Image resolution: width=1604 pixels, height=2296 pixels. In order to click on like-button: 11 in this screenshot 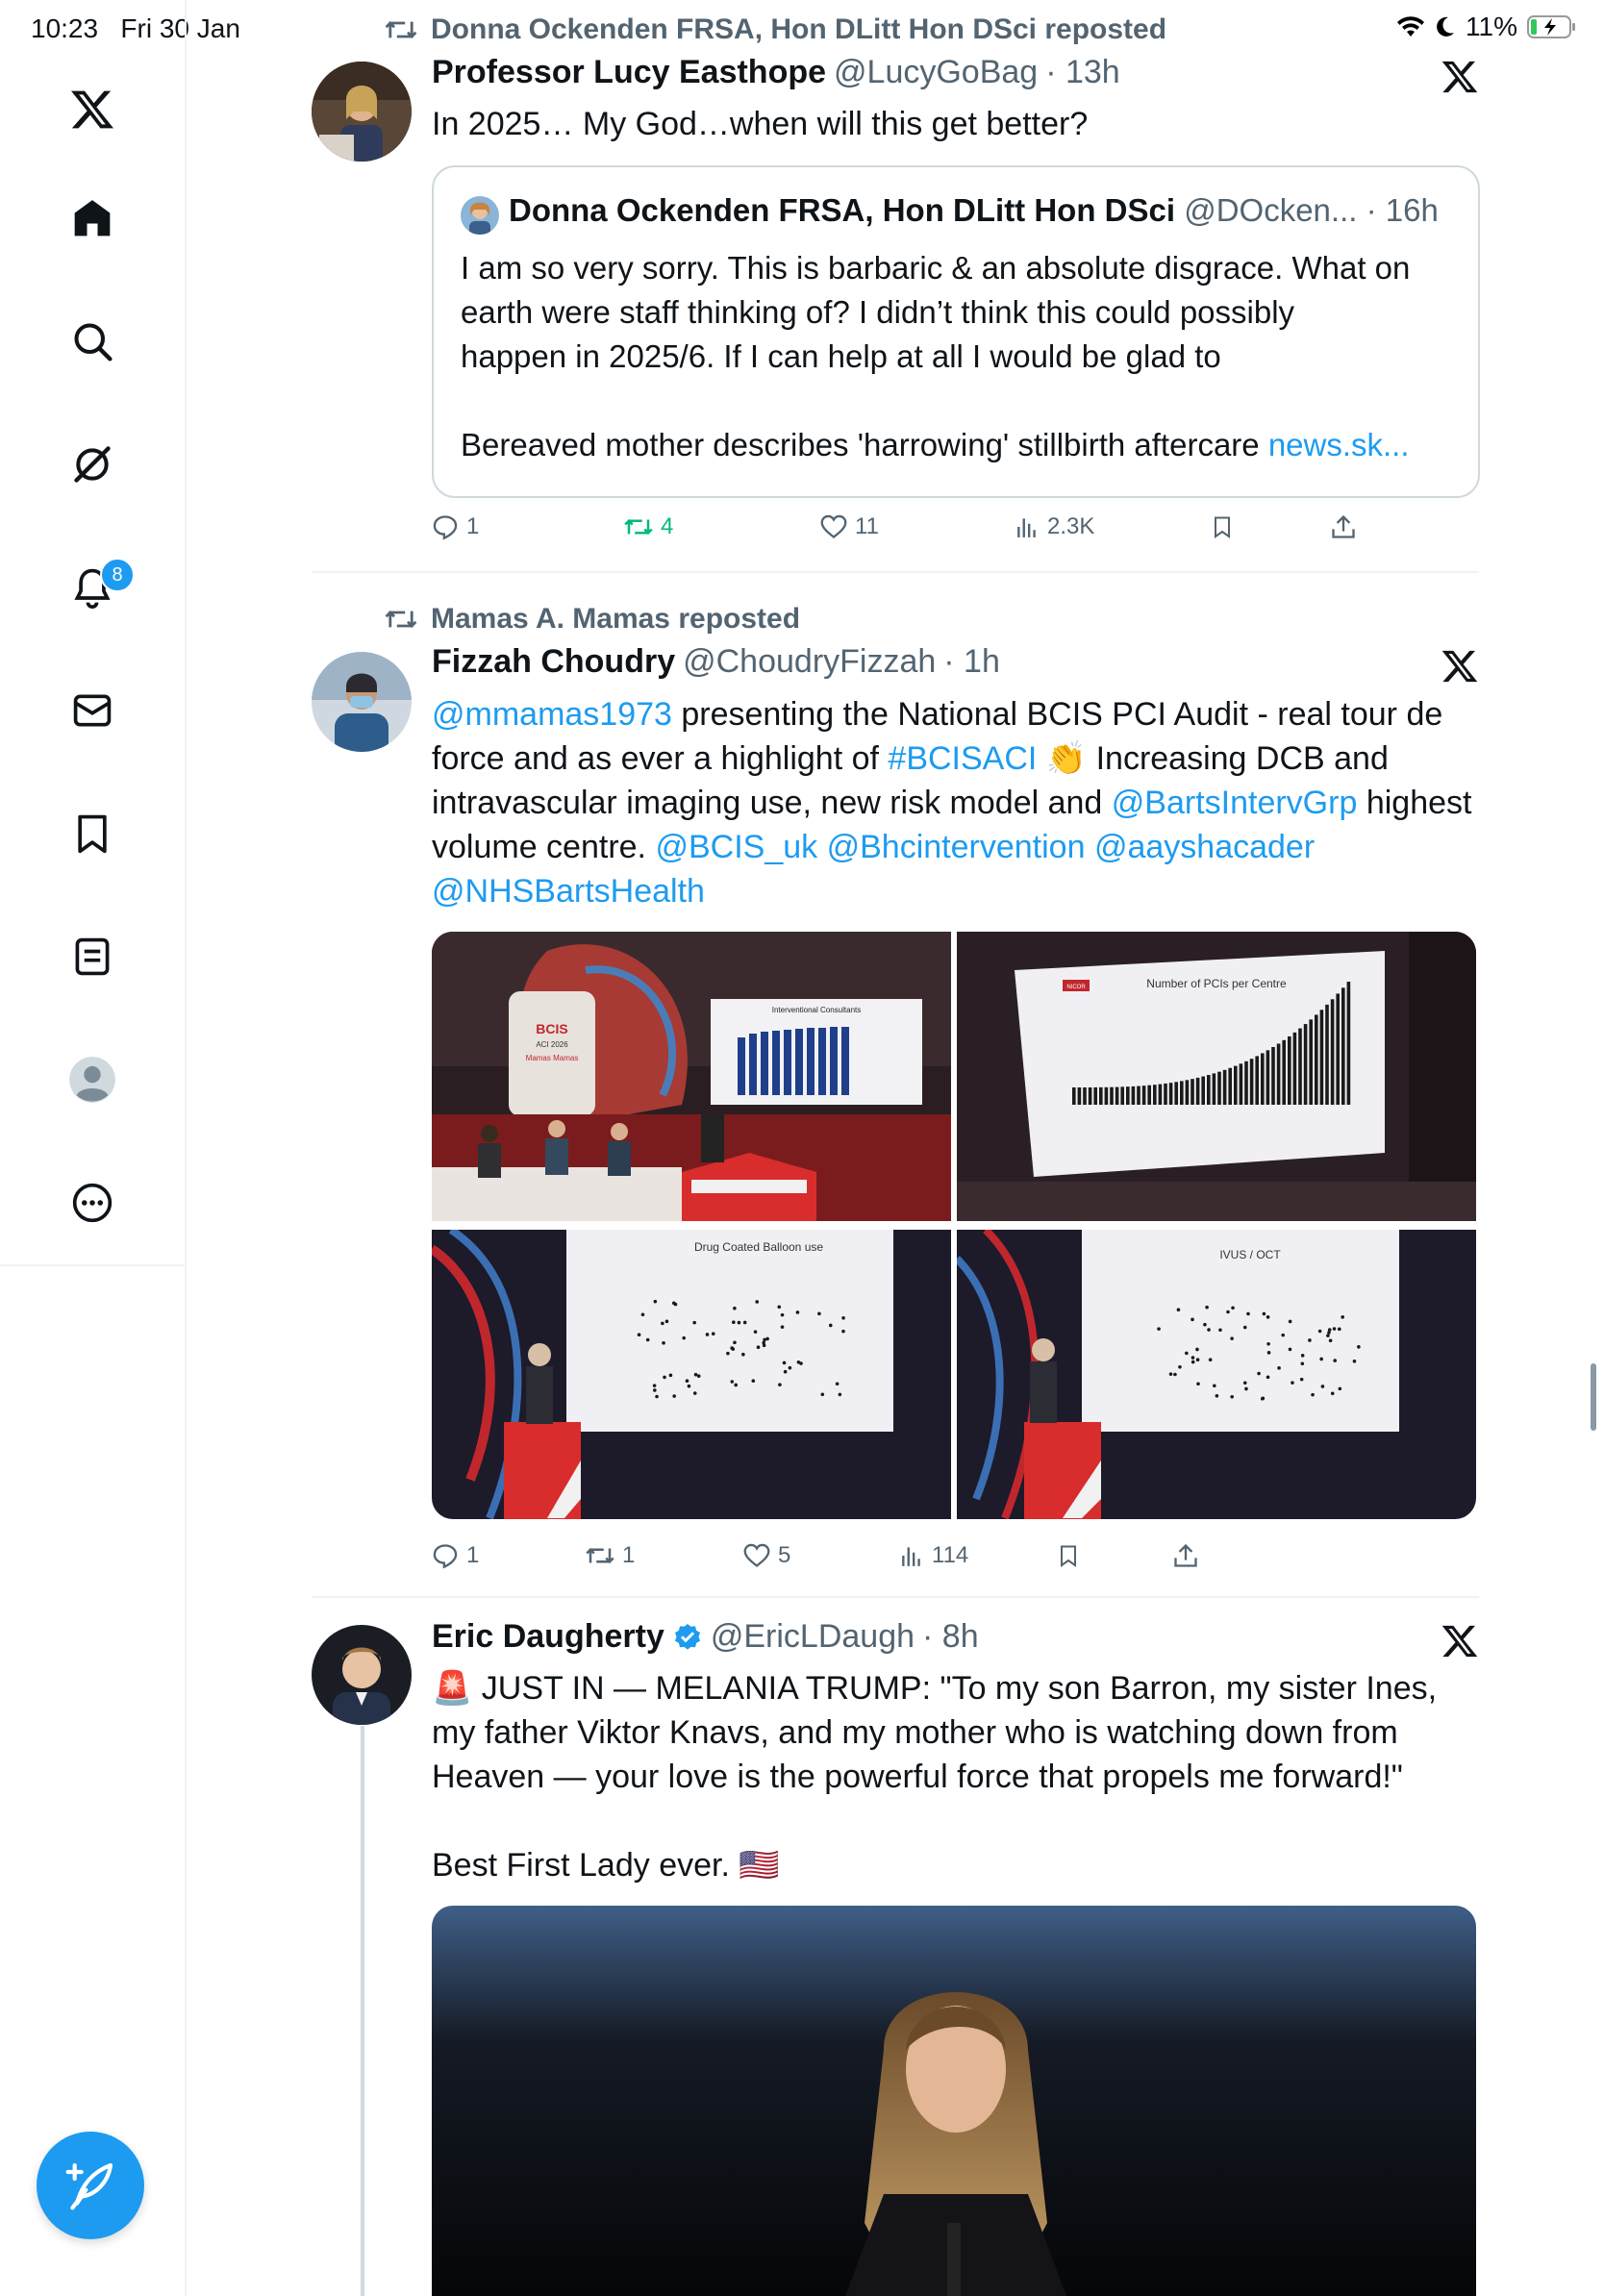, I will do `click(849, 526)`.